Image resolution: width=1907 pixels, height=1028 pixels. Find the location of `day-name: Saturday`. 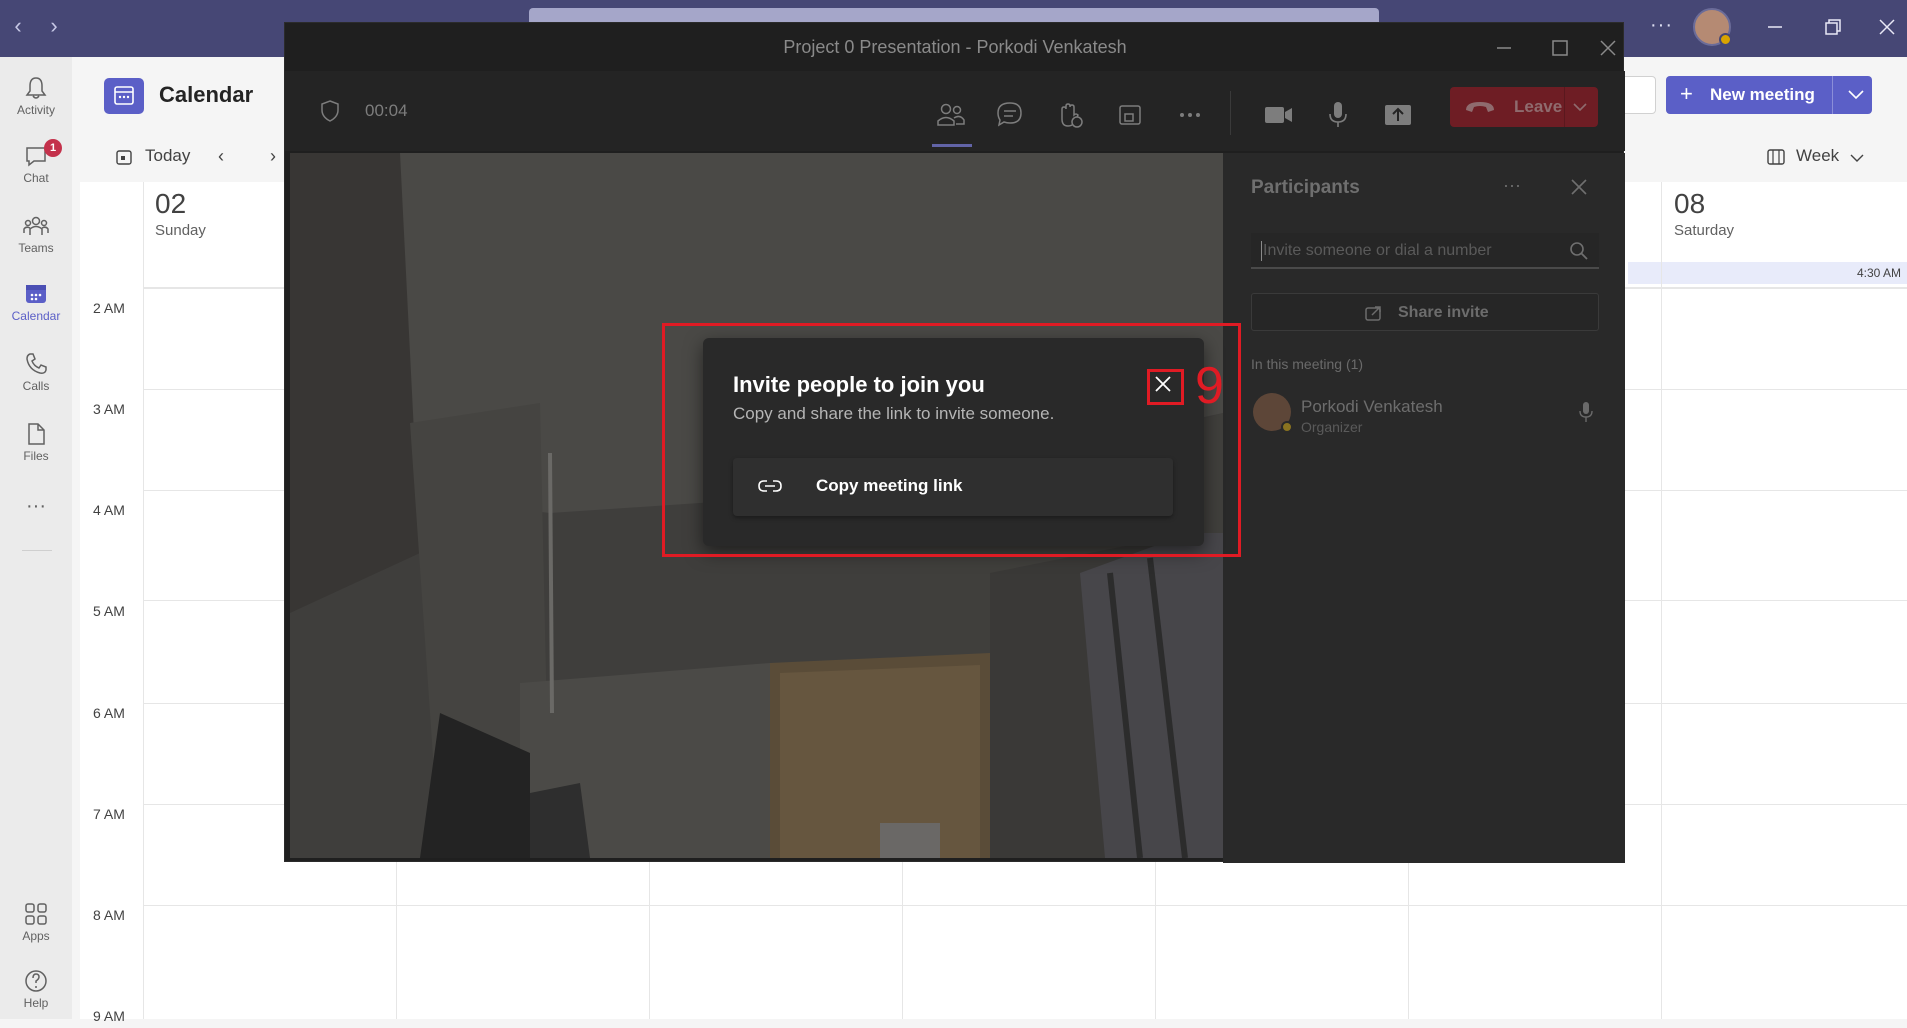

day-name: Saturday is located at coordinates (1704, 230).